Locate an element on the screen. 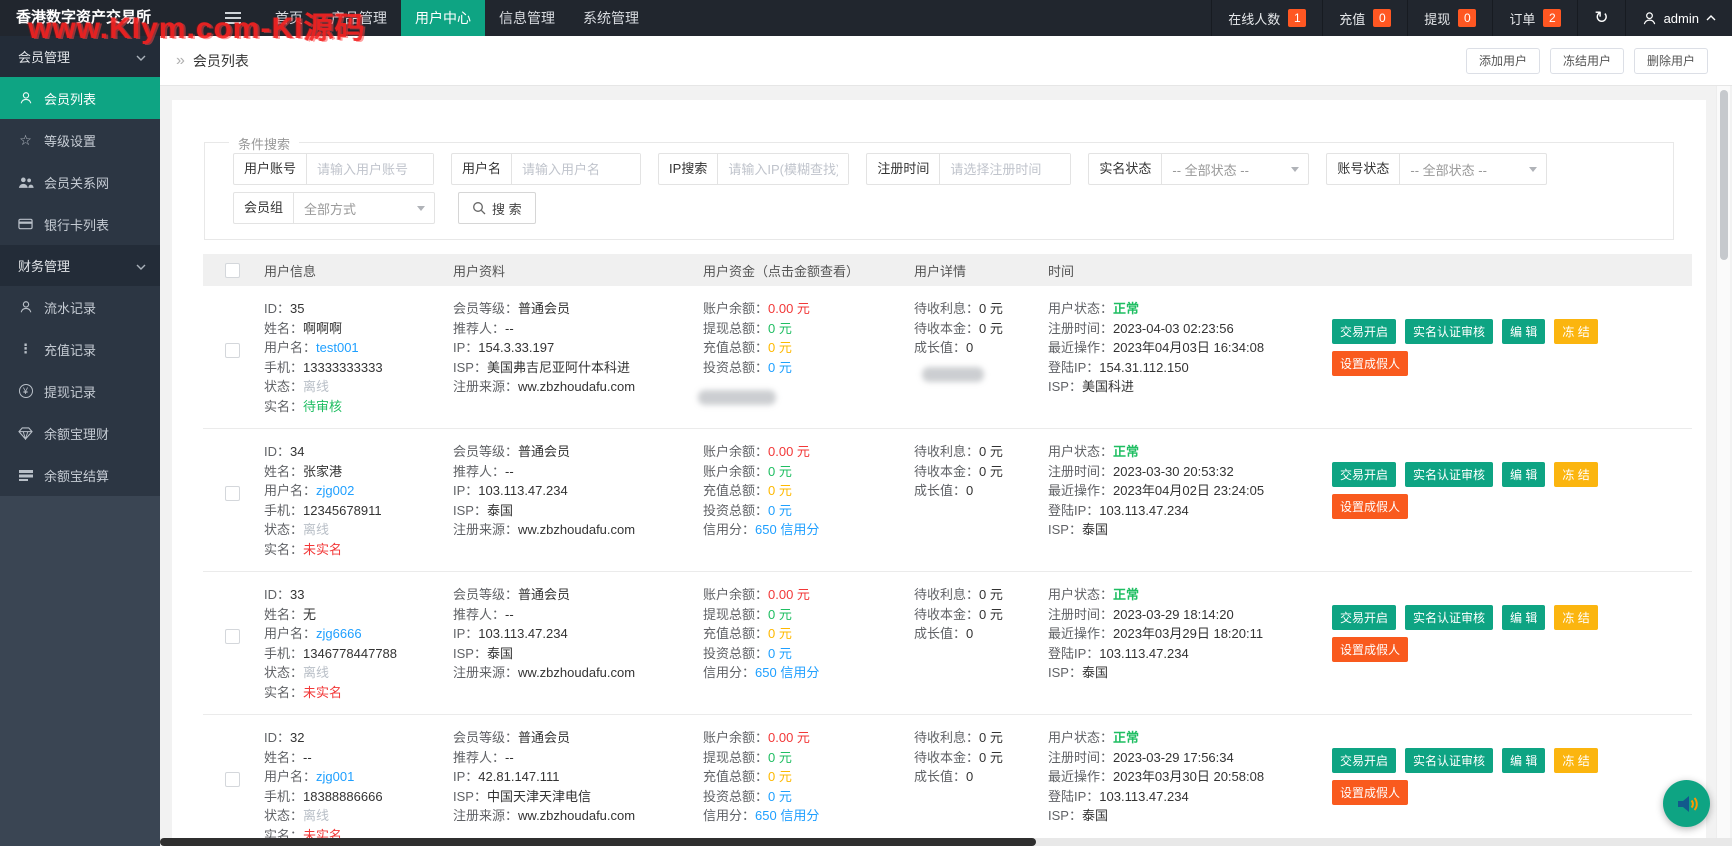  field-value: zjg001 is located at coordinates (335, 776).